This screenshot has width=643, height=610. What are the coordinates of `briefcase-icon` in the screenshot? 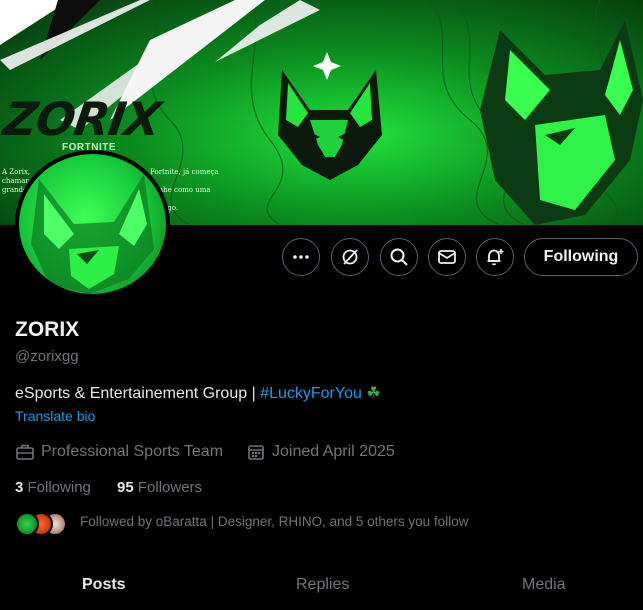 It's located at (25, 452).